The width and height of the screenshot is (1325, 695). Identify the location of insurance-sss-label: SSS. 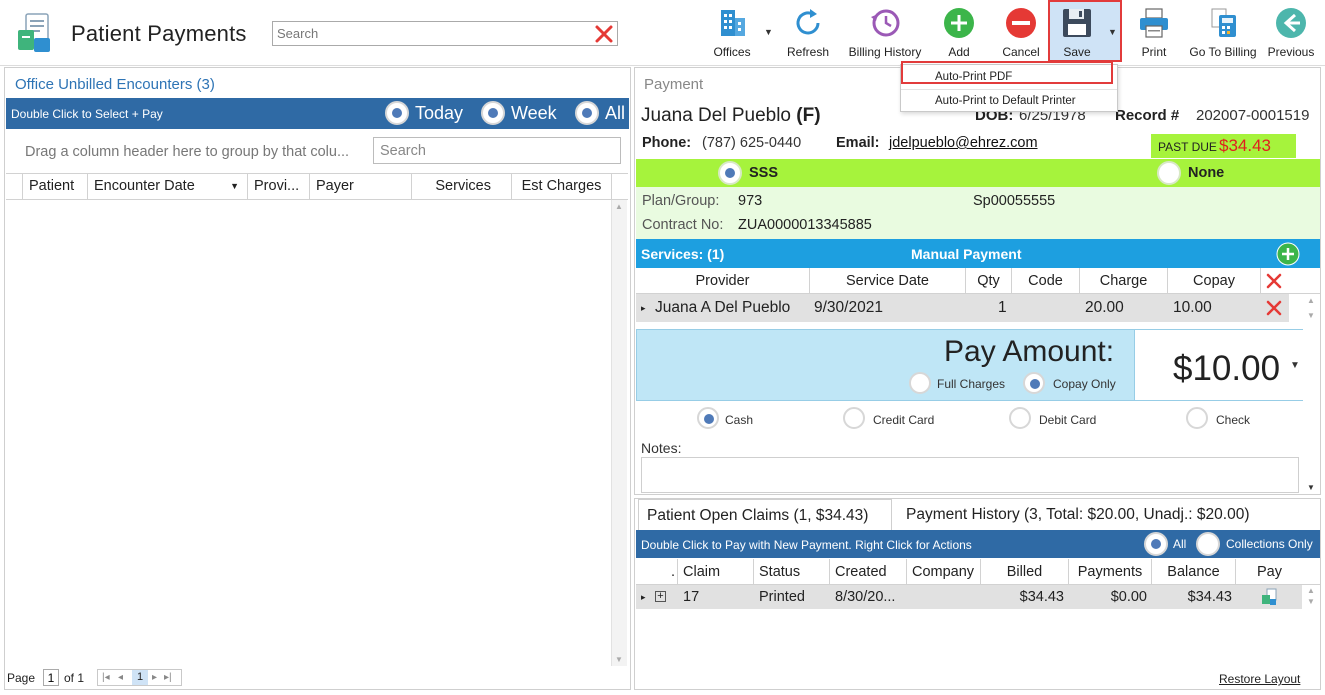
(764, 173).